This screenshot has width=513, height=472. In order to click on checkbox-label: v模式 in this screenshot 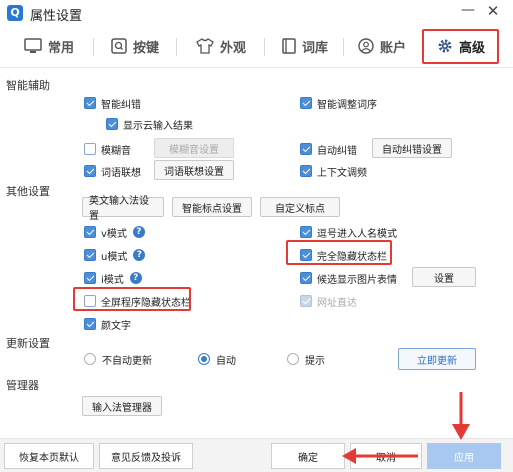, I will do `click(114, 234)`.